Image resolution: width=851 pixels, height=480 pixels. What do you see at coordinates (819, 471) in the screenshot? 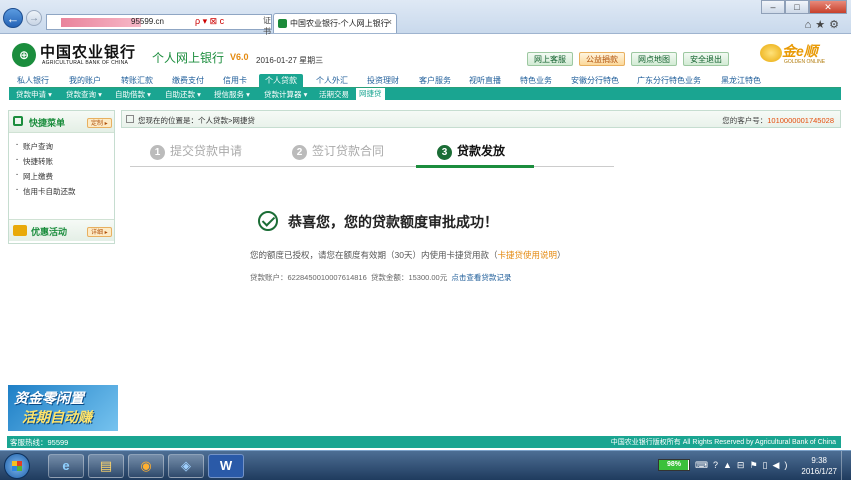
I see `clock-date: 2016/1/27` at bounding box center [819, 471].